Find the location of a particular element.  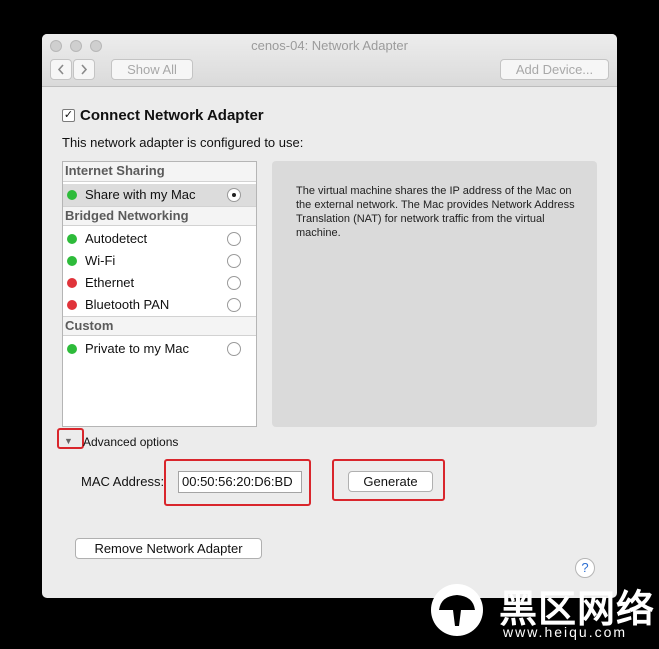

list-item-ethernet: Ethernet is located at coordinates (159, 283).